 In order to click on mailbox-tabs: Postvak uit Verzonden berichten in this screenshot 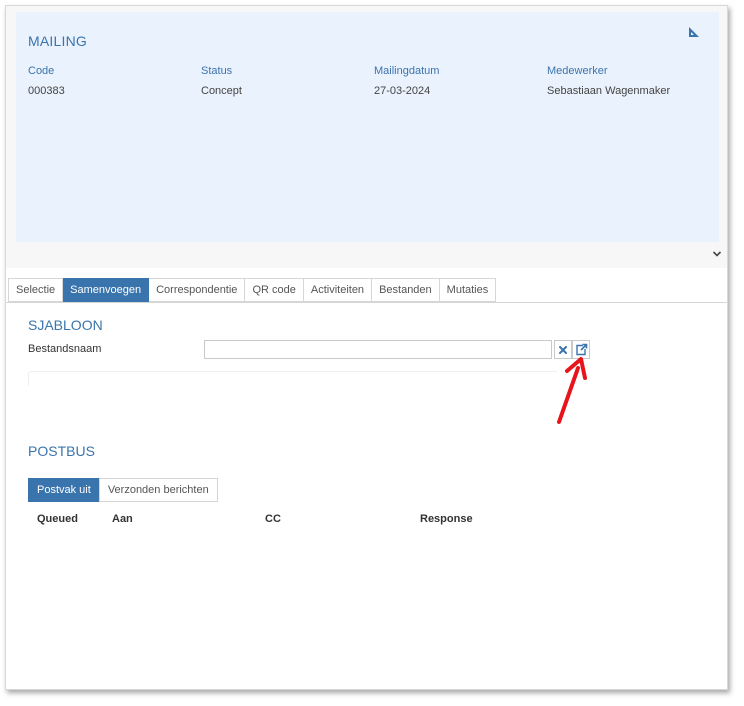, I will do `click(123, 490)`.